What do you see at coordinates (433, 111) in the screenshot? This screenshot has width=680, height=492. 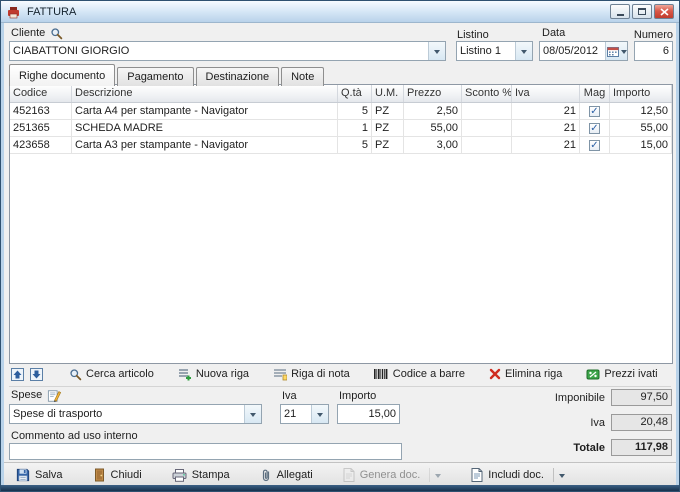 I see `cell-prezzo: 2,50` at bounding box center [433, 111].